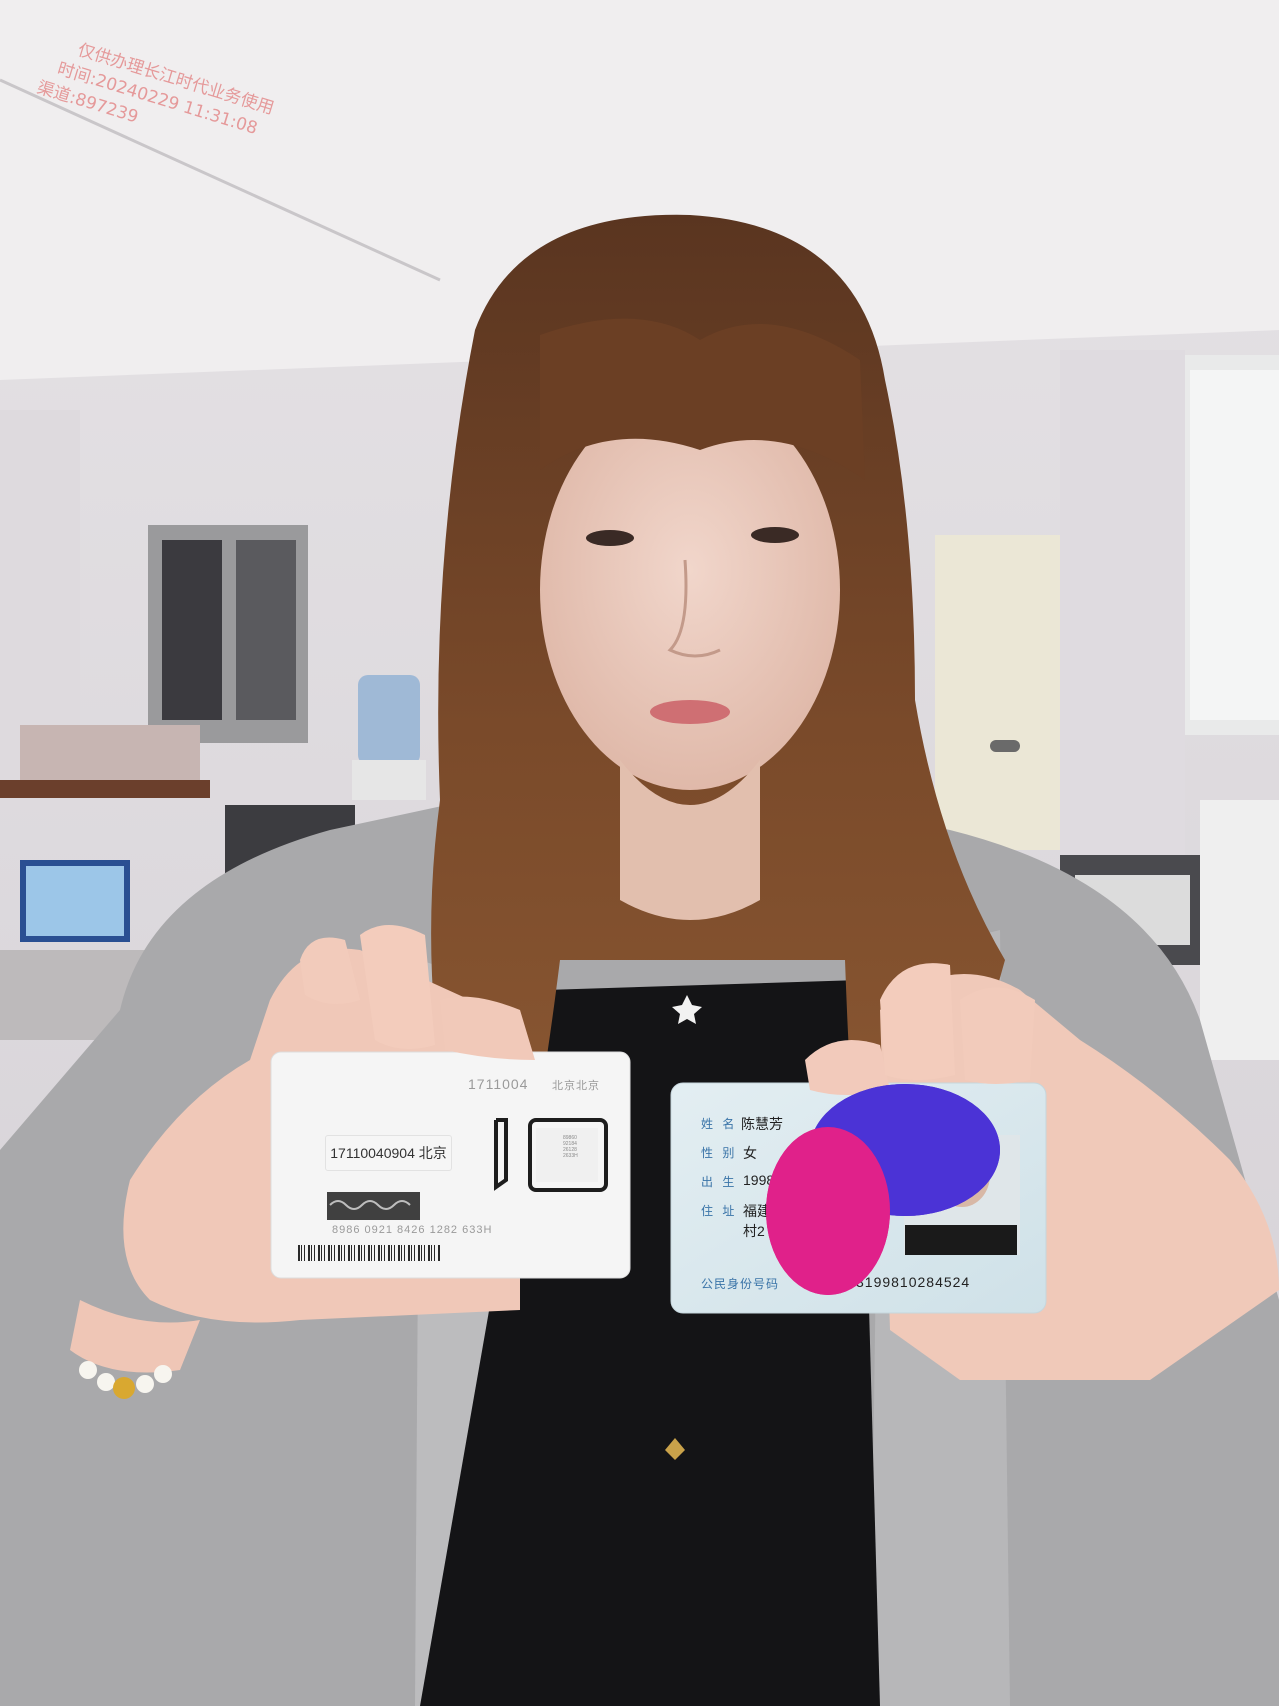  Describe the element at coordinates (828, 1211) in the screenshot. I see `redaction-pink-overlay` at that location.